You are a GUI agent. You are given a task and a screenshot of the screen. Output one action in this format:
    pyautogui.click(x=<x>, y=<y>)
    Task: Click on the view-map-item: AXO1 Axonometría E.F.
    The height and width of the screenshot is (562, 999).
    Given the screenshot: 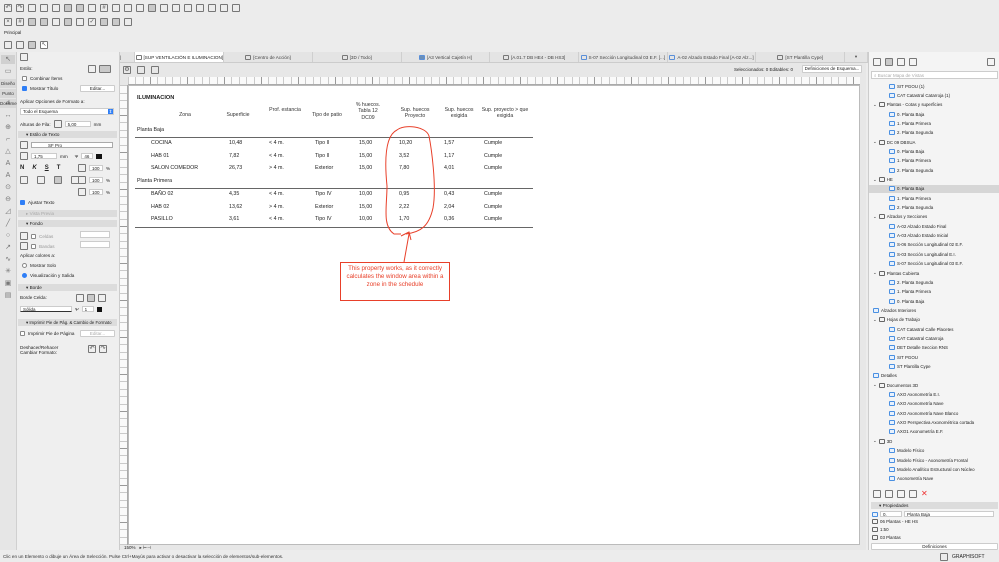 What is the action you would take?
    pyautogui.click(x=934, y=432)
    